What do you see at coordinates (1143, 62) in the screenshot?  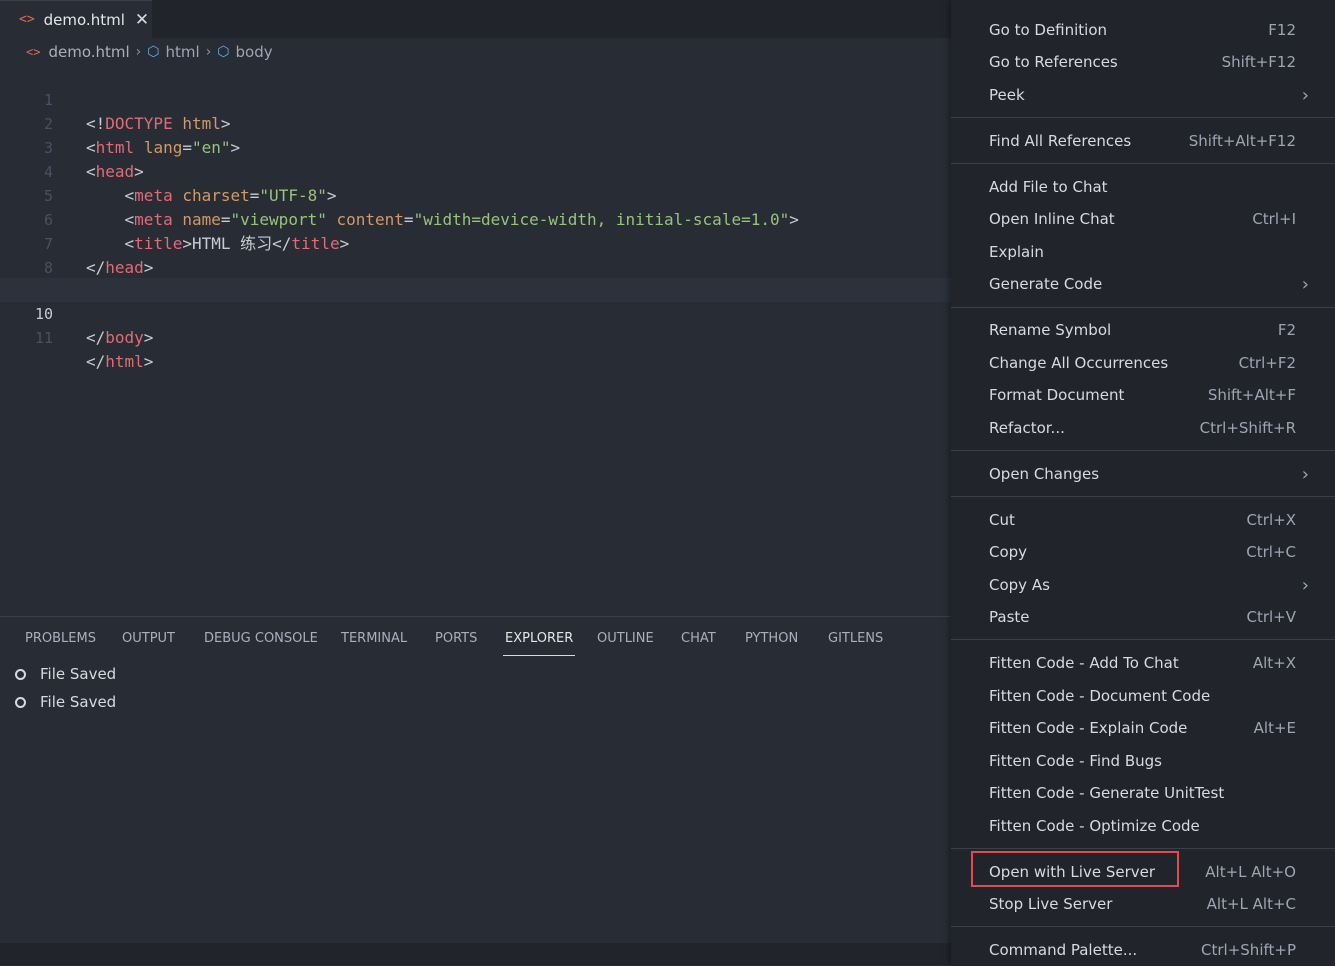 I see `menu-item-go-to-references: Go to References Shift+F12` at bounding box center [1143, 62].